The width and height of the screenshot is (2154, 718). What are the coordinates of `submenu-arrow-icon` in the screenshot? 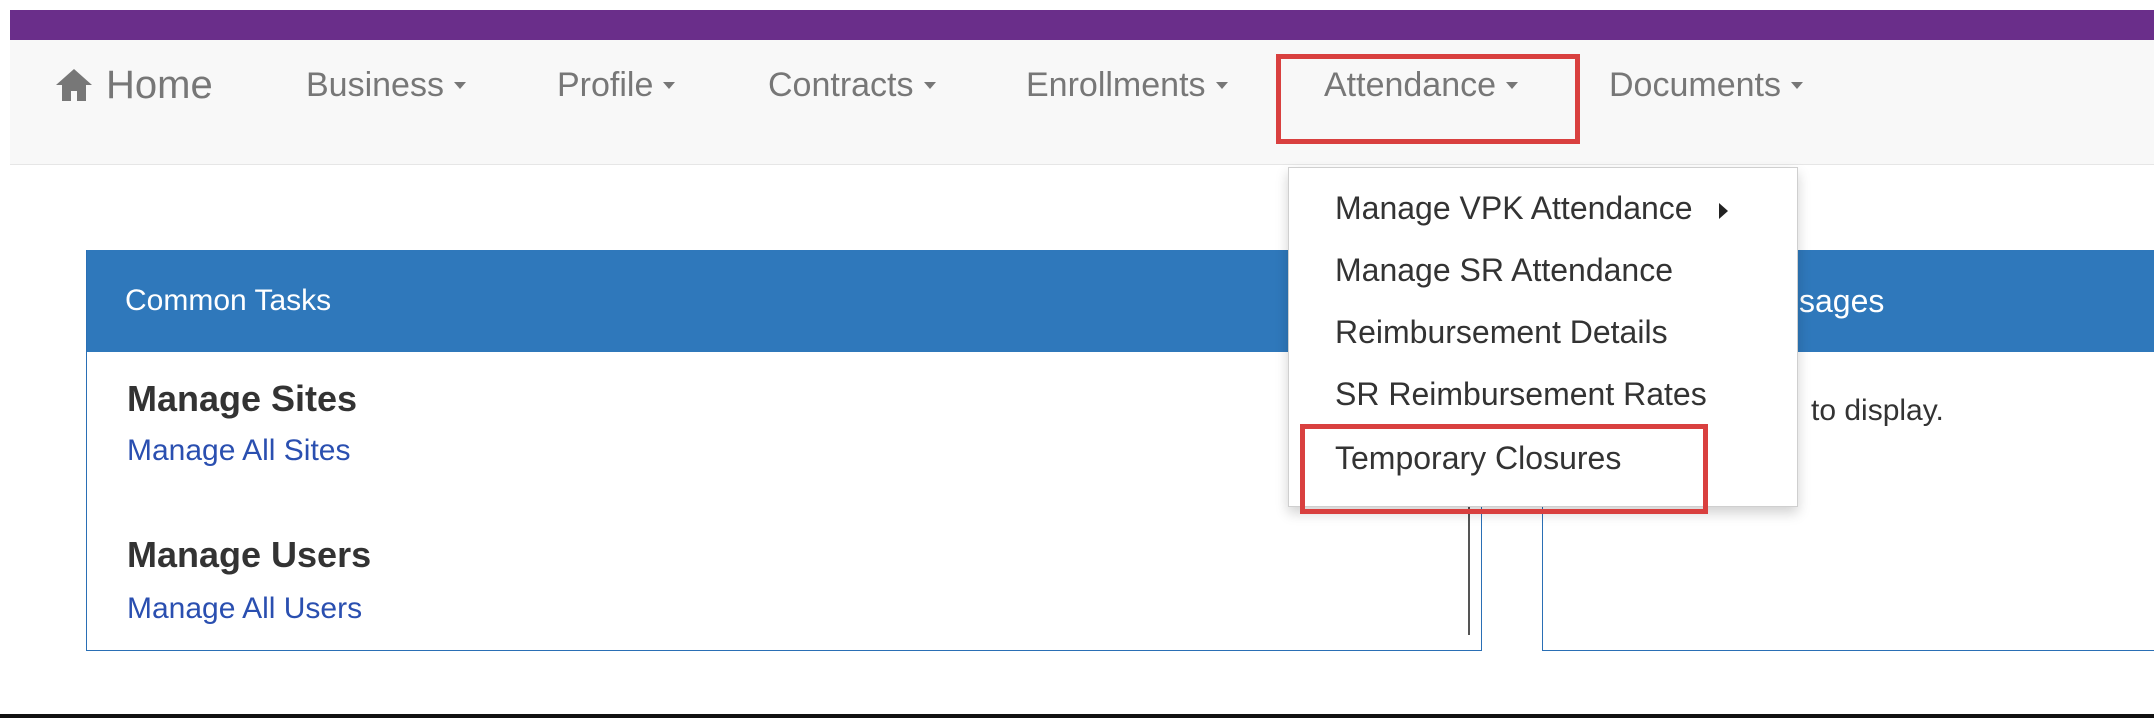 It's located at (1724, 210).